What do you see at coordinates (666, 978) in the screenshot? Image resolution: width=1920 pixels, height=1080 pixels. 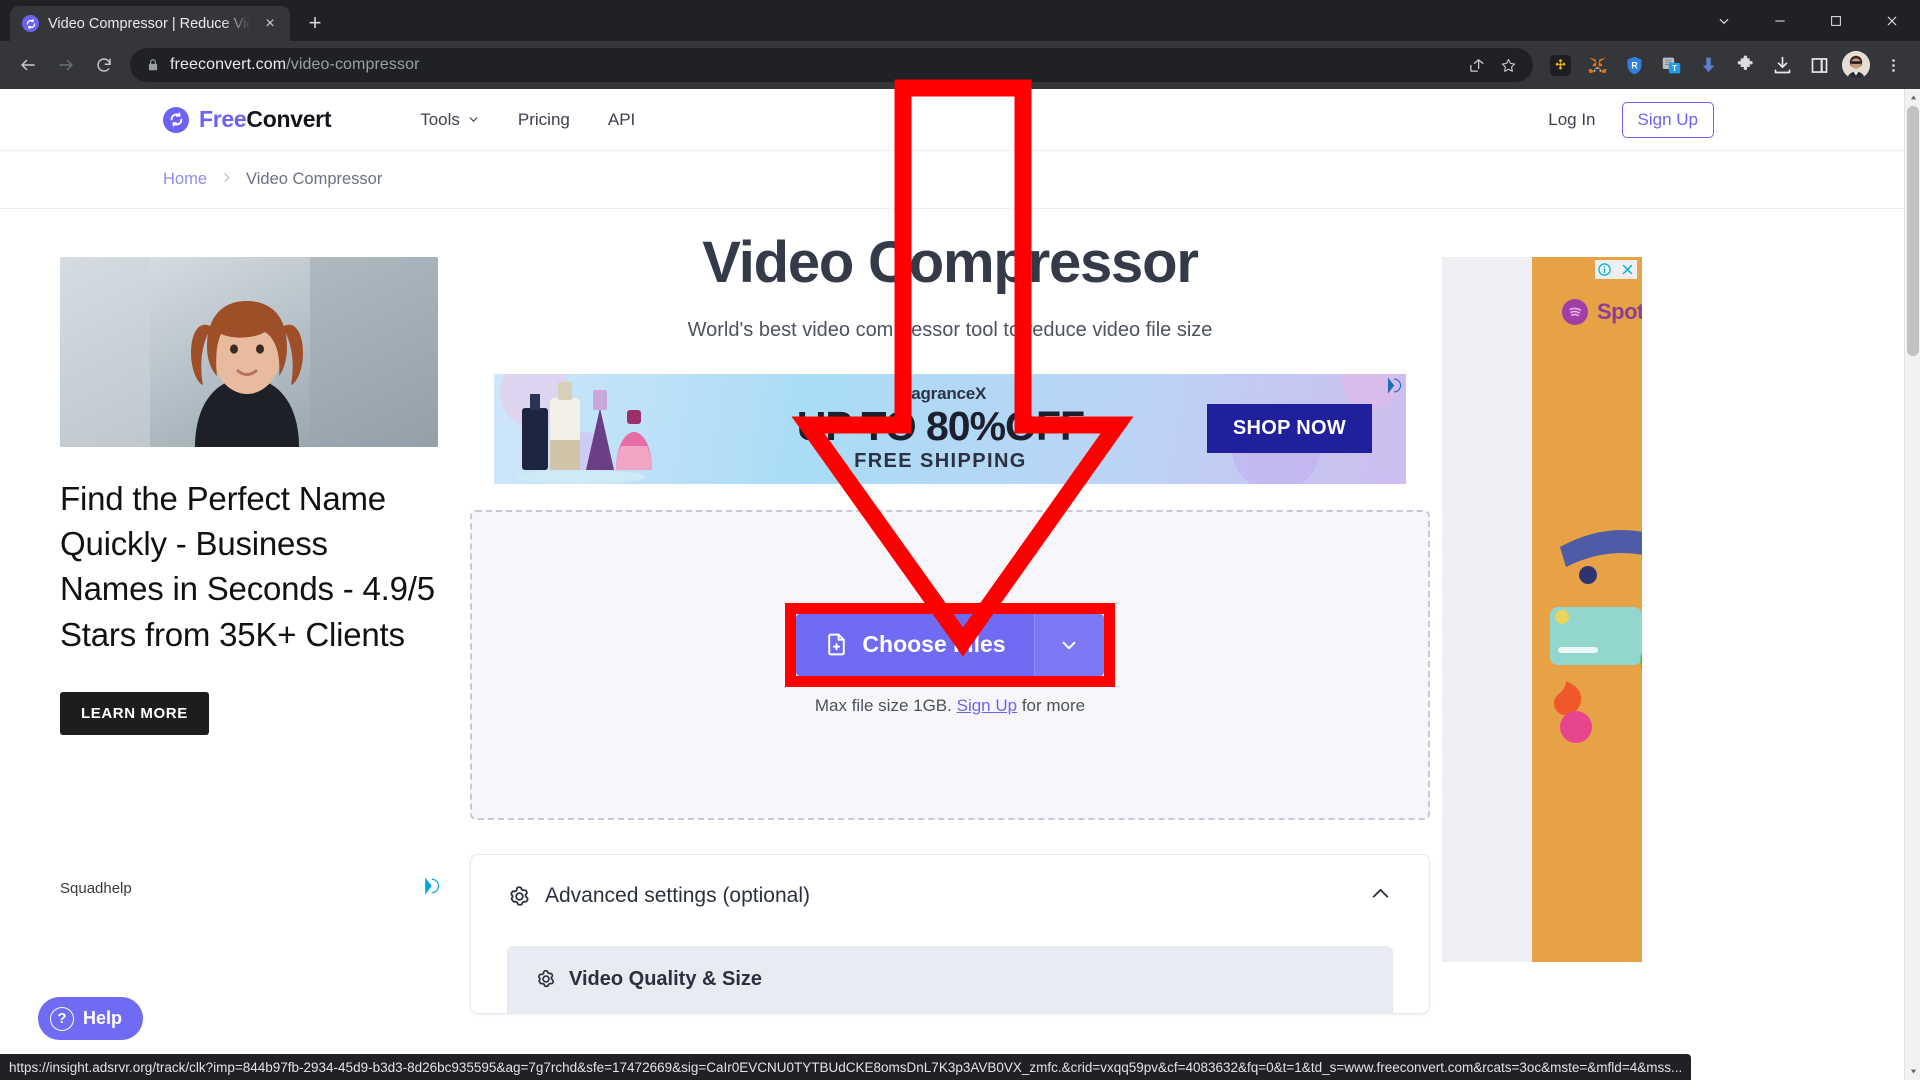 I see `video-quality-label: Video Quality & Size` at bounding box center [666, 978].